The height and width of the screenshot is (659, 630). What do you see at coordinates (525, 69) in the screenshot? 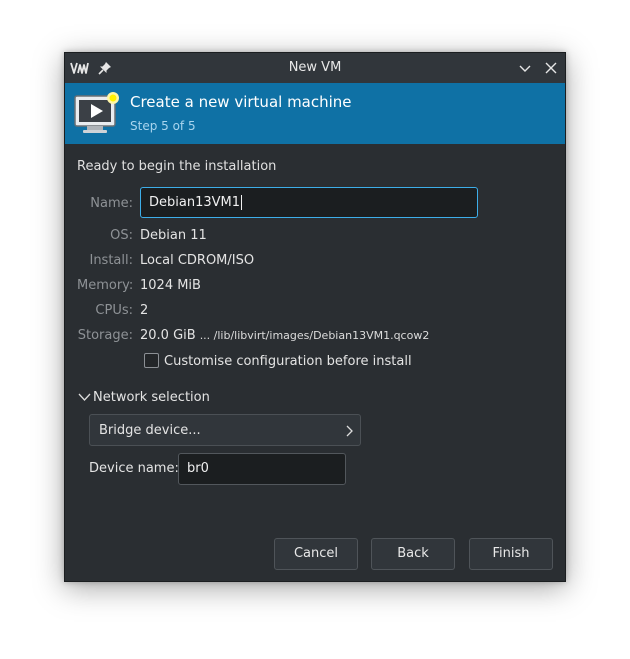
I see `minimize-chevron-icon` at bounding box center [525, 69].